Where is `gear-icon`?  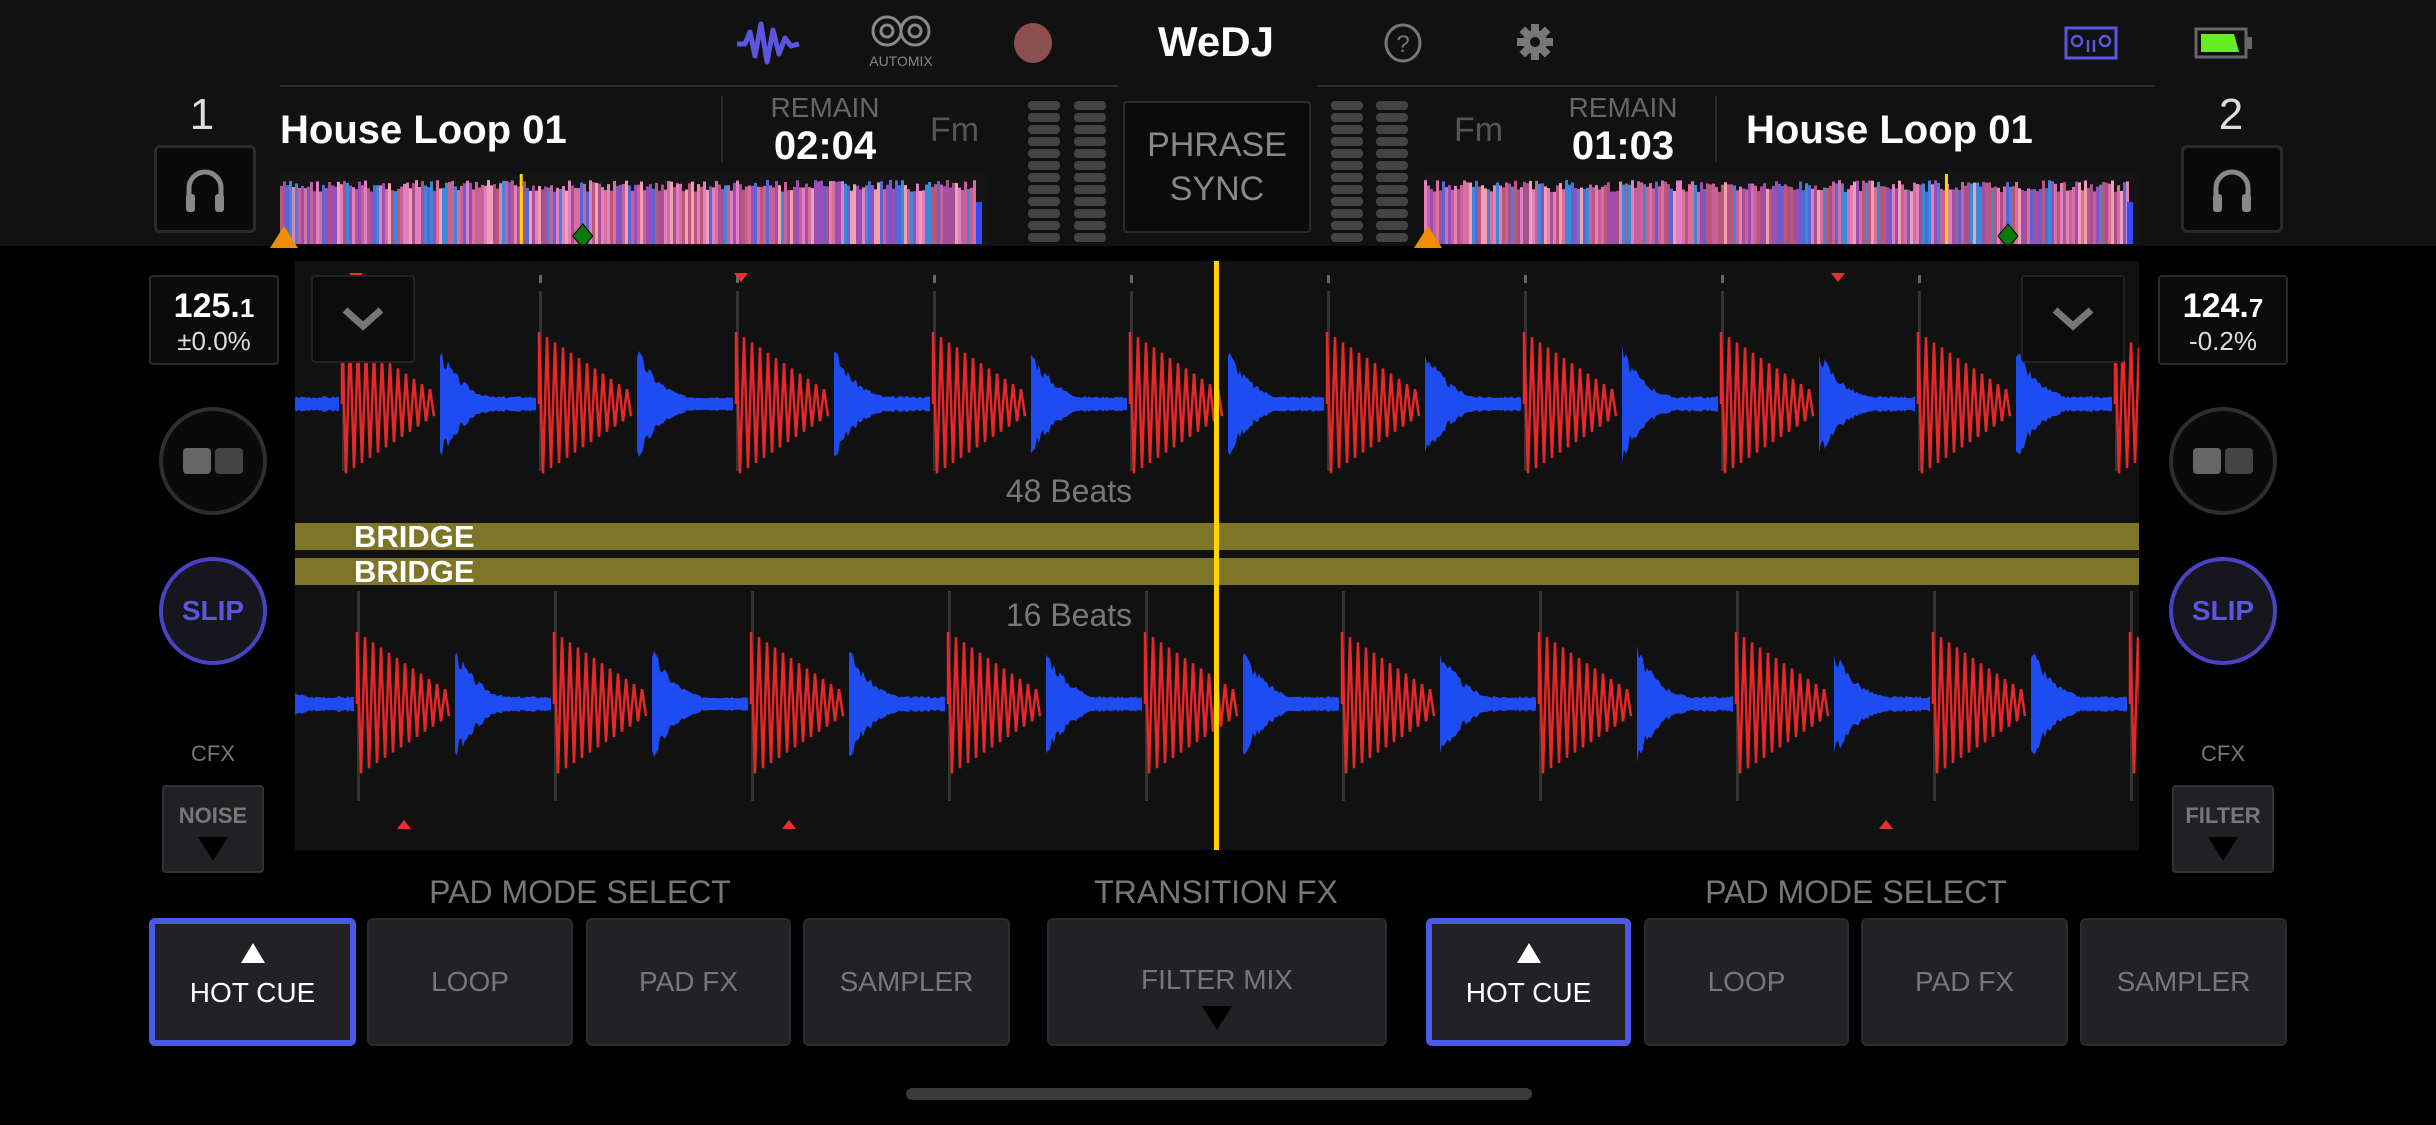
gear-icon is located at coordinates (1535, 42).